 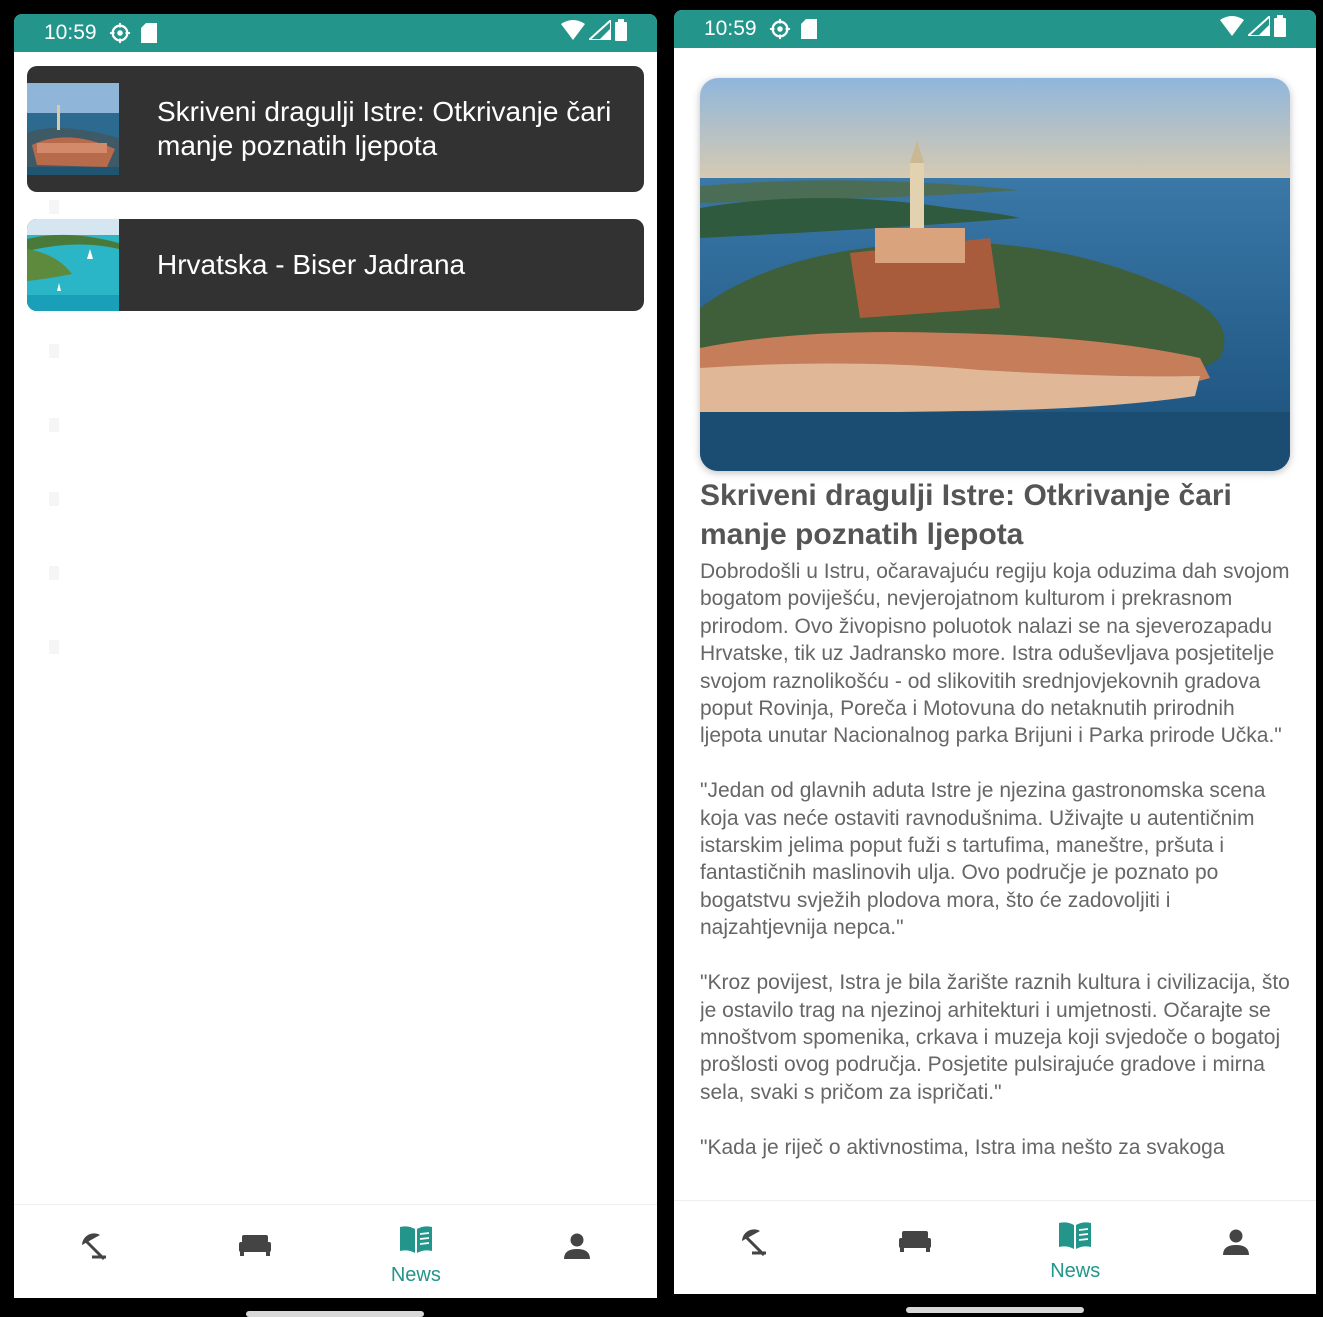 I want to click on news-card: Hrvatska - Biser Jadrana, so click(x=335, y=265).